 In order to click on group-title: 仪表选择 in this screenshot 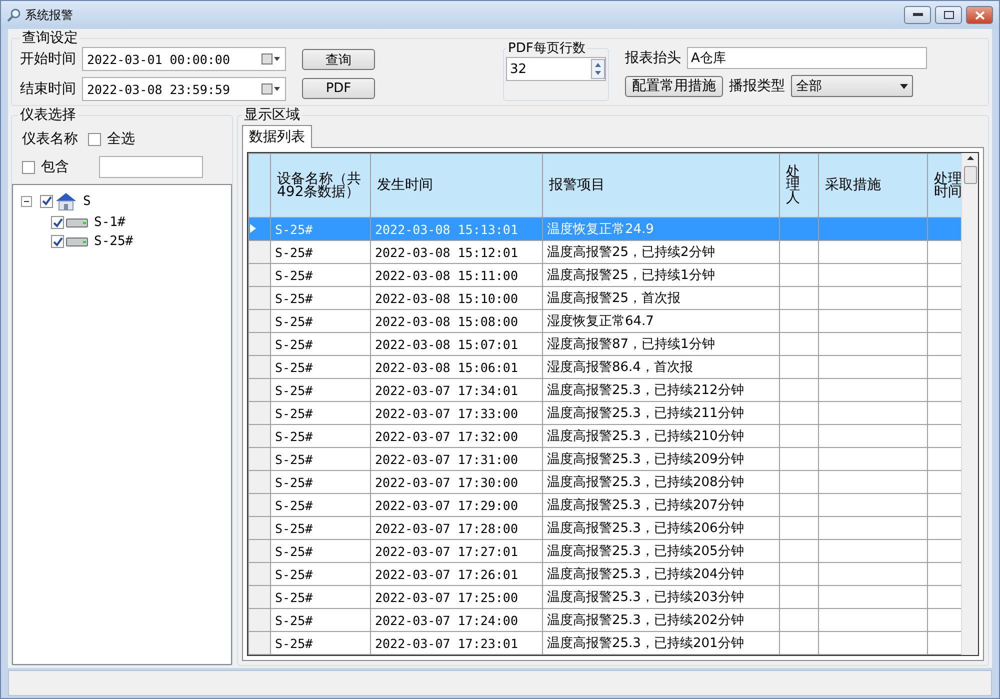, I will do `click(48, 115)`.